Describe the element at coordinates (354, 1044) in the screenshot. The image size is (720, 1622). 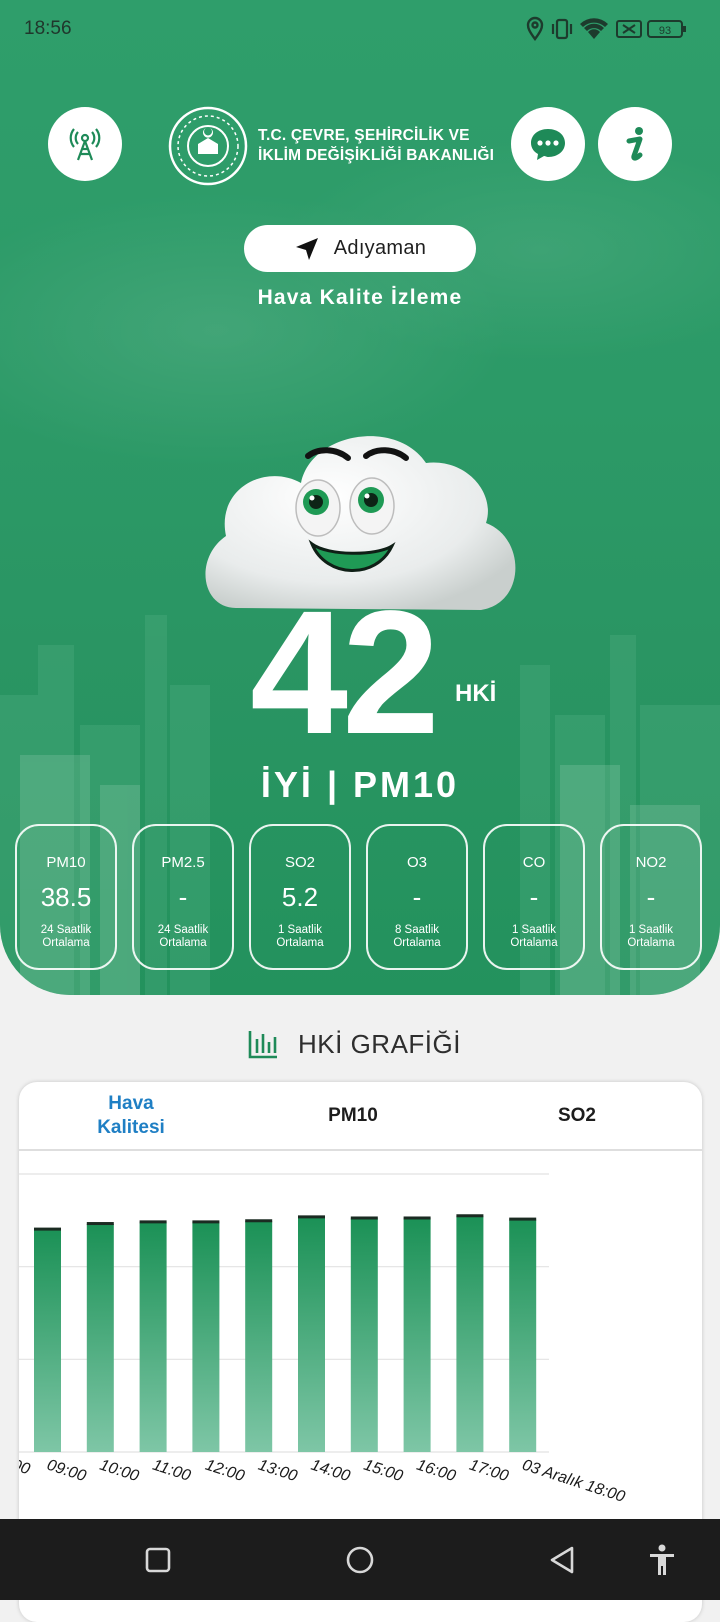
I see `graph-heading: HKİ GRAFİĞİ` at that location.